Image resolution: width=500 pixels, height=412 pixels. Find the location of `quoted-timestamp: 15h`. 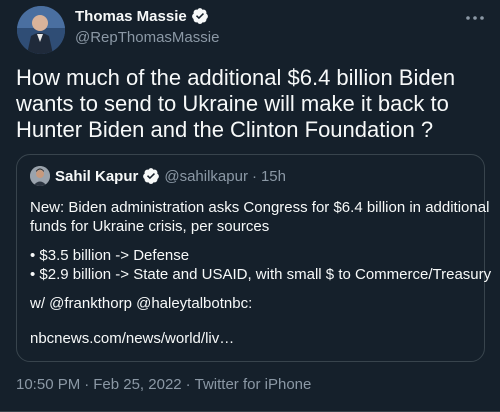

quoted-timestamp: 15h is located at coordinates (273, 176).